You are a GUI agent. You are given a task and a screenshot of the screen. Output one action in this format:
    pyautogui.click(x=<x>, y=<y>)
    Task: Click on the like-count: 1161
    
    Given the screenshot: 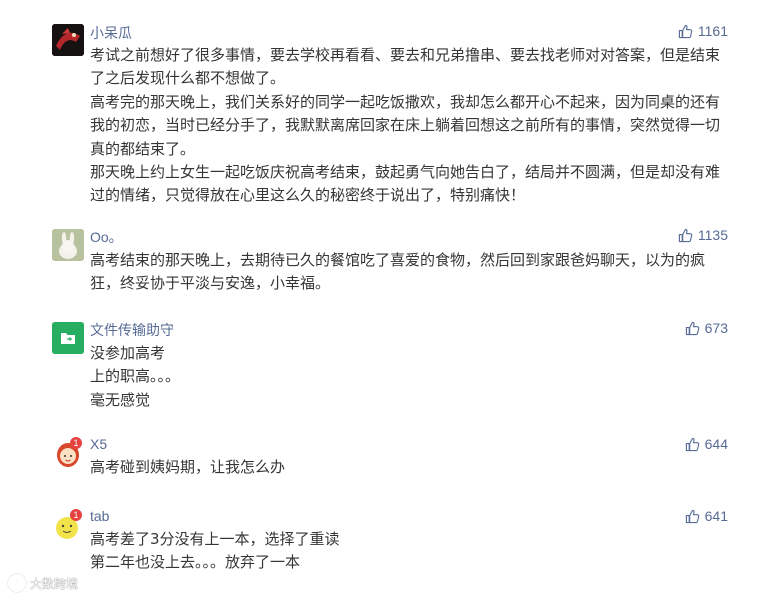 What is the action you would take?
    pyautogui.click(x=712, y=31)
    